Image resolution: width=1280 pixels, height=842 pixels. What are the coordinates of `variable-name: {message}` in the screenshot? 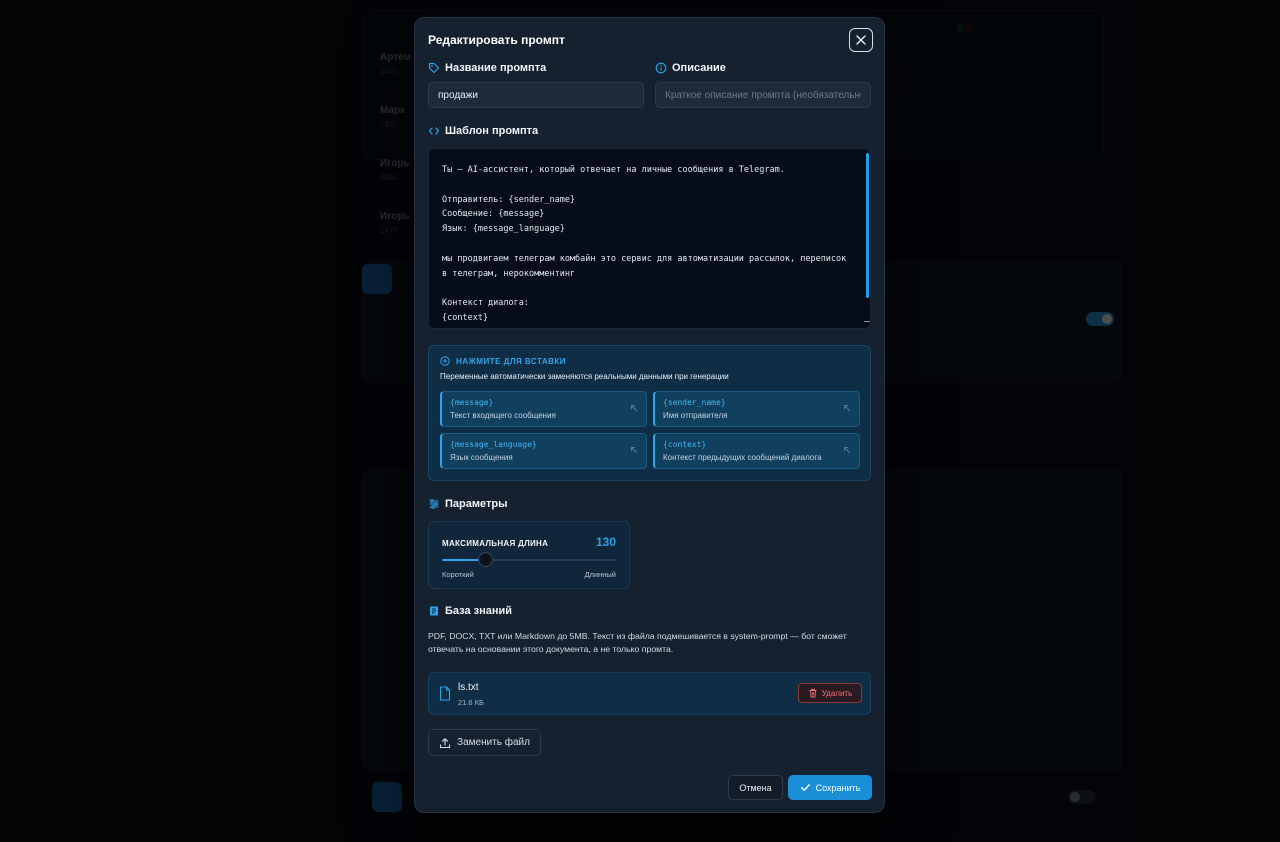 It's located at (472, 402).